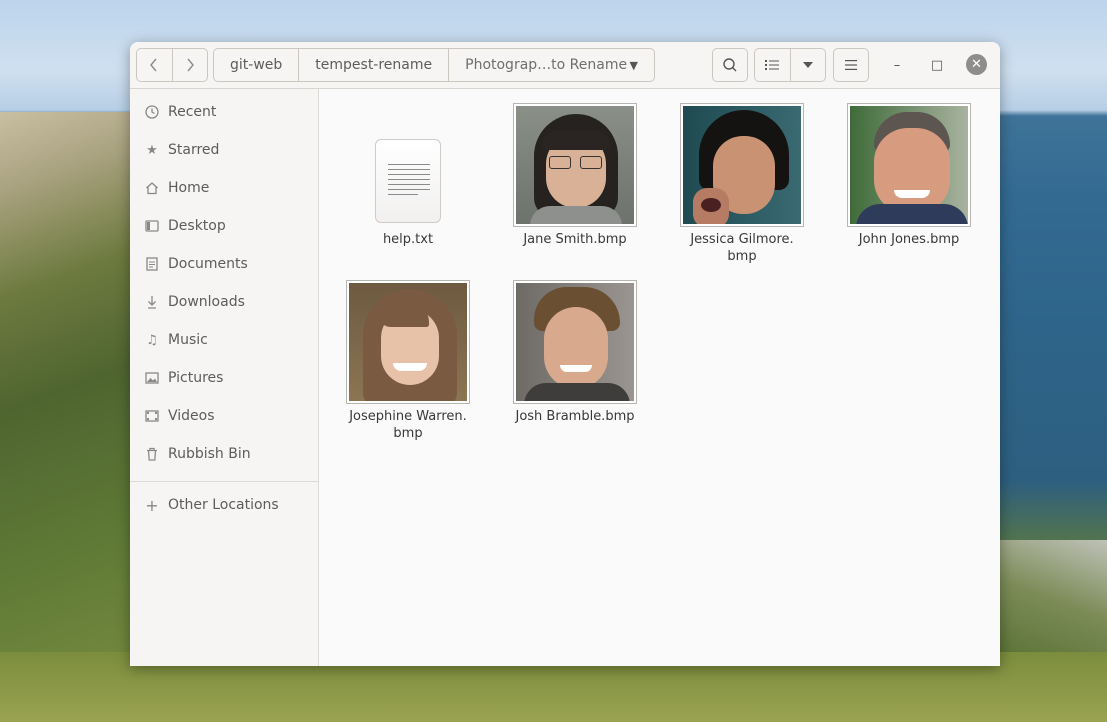  I want to click on sidebar-item-label: Recent, so click(192, 112).